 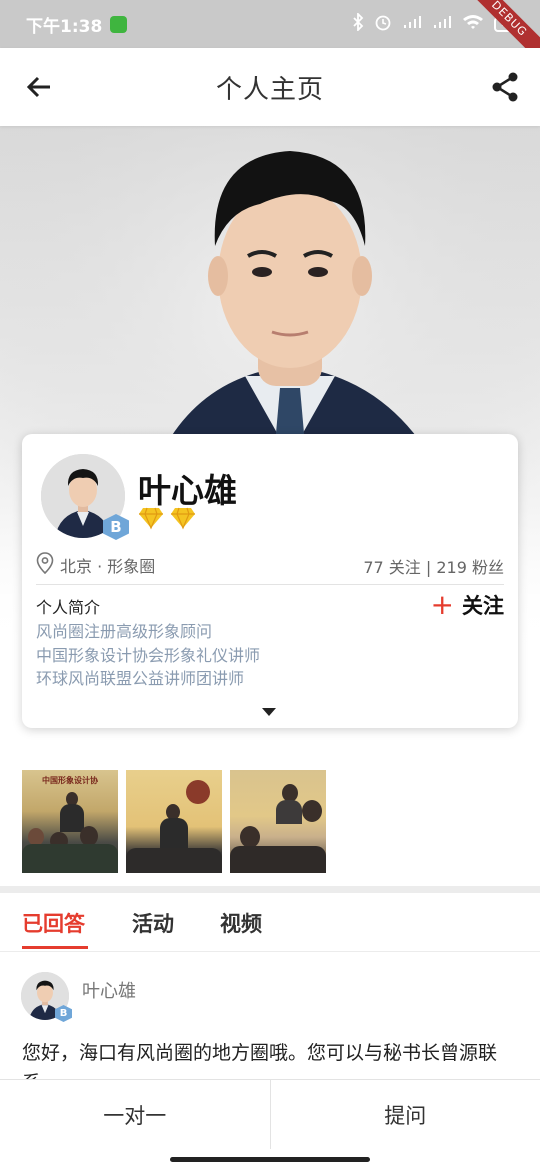 I want to click on intro-text: 风尚圈注册高级形象顾问 中国形象设计协会形象礼仪讲师 环球风尚联盟公益讲师团讲师, so click(x=148, y=655).